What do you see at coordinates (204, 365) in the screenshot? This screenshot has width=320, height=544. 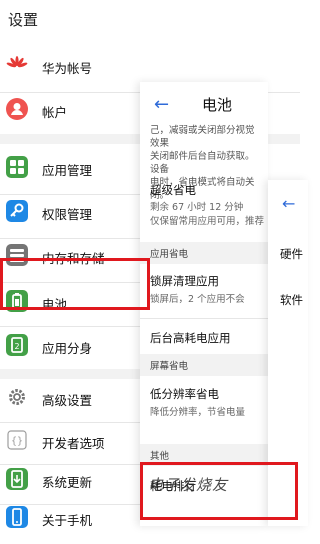 I see `section-screen-saving: 屏幕省电` at bounding box center [204, 365].